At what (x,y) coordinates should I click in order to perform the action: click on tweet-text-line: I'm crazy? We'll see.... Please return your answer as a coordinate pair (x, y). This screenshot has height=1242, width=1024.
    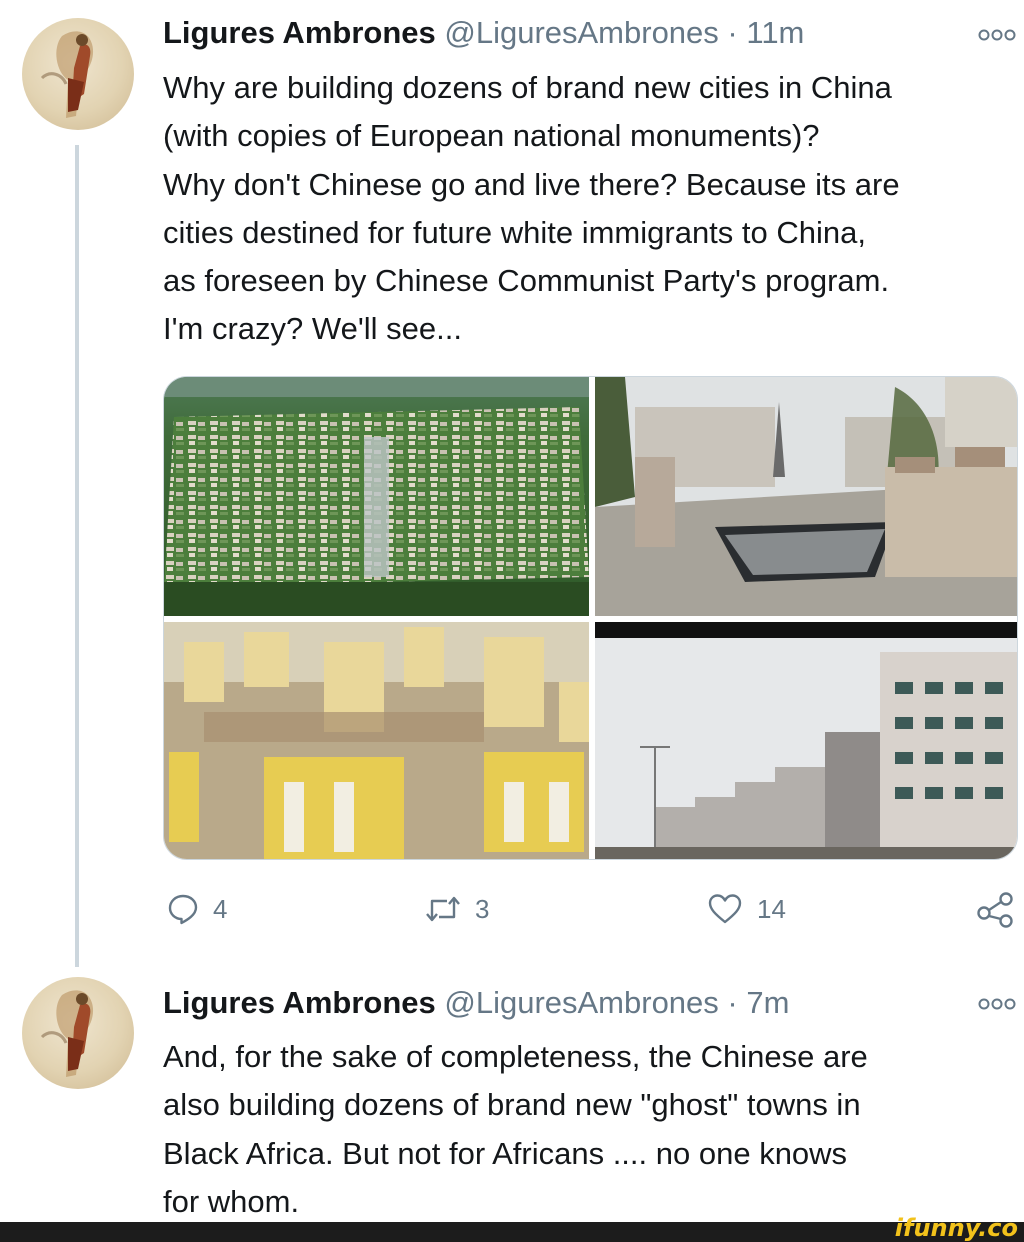
    Looking at the image, I should click on (312, 329).